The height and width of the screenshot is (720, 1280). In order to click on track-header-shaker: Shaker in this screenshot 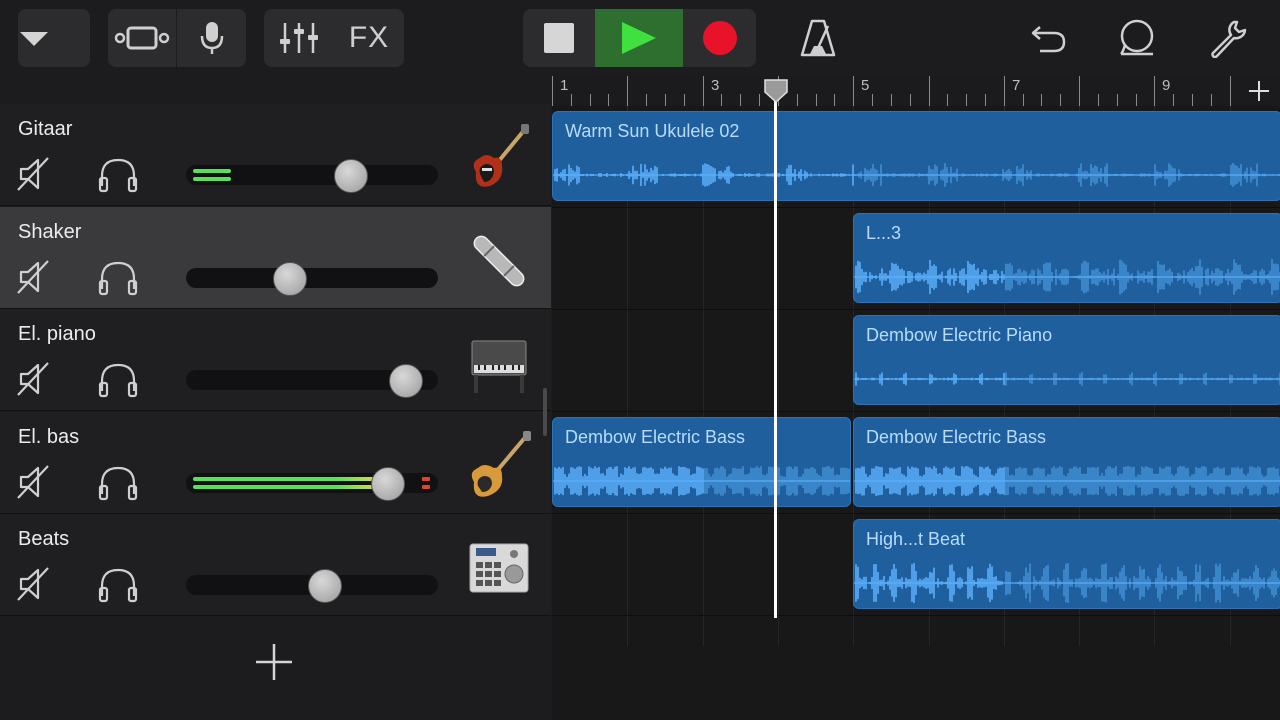, I will do `click(275, 257)`.